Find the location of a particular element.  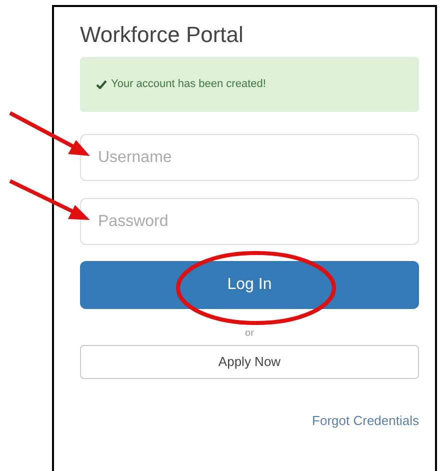

forgot-credentials-link: Forgot Credentials is located at coordinates (365, 420).